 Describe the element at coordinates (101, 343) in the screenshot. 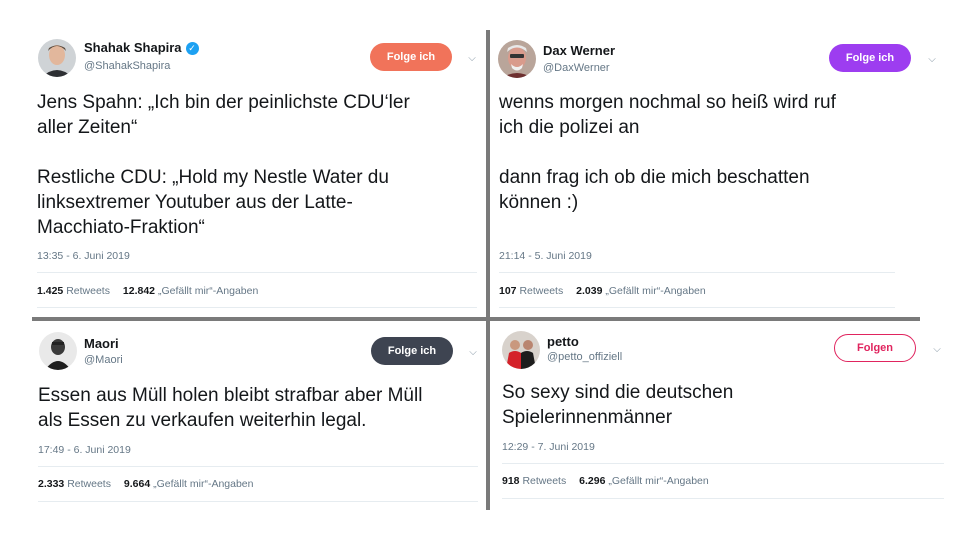

I see `author-name: Maori` at that location.